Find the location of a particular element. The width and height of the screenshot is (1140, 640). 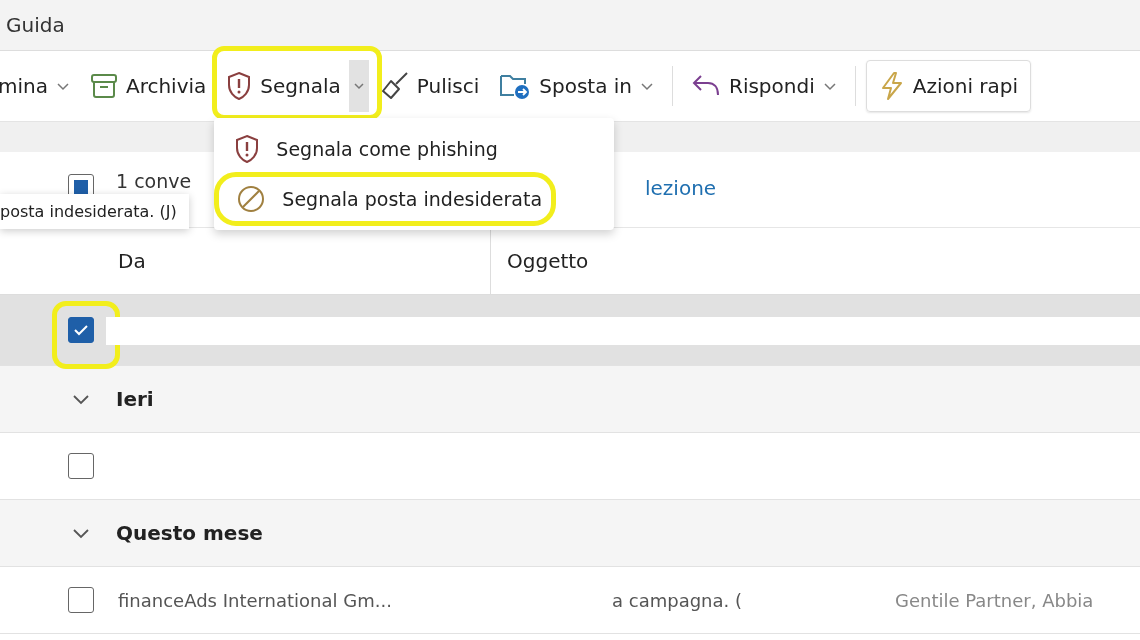

clear-selection-link: lezione is located at coordinates (681, 188).